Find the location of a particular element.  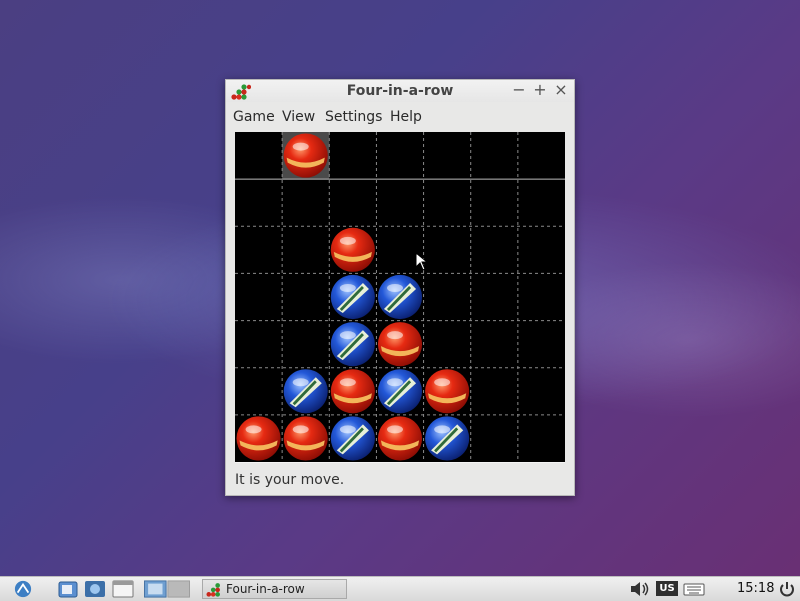

keyboard-icon is located at coordinates (694, 589).